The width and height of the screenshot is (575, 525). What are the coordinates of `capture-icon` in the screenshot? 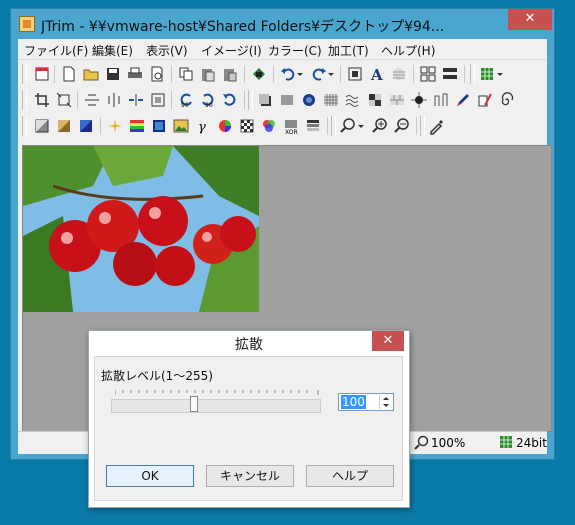 It's located at (259, 74).